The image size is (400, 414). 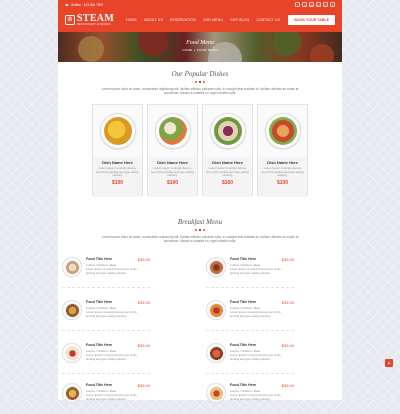 What do you see at coordinates (70, 20) in the screenshot?
I see `chef-hat-icon: ♔` at bounding box center [70, 20].